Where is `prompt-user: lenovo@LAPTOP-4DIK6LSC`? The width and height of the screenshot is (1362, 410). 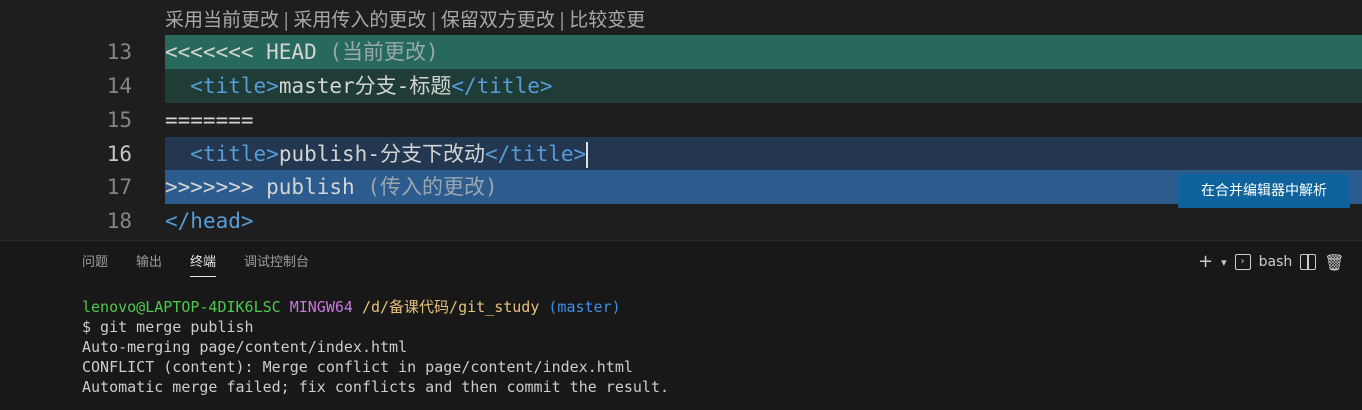 prompt-user: lenovo@LAPTOP-4DIK6LSC is located at coordinates (181, 307).